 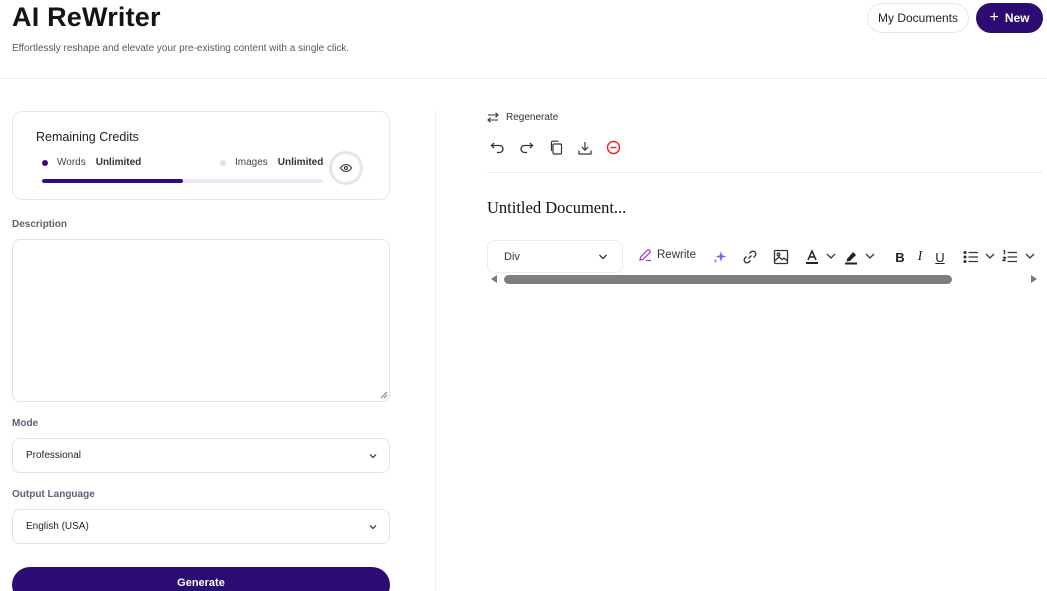 What do you see at coordinates (676, 255) in the screenshot?
I see `rewrite-label: Rewrite` at bounding box center [676, 255].